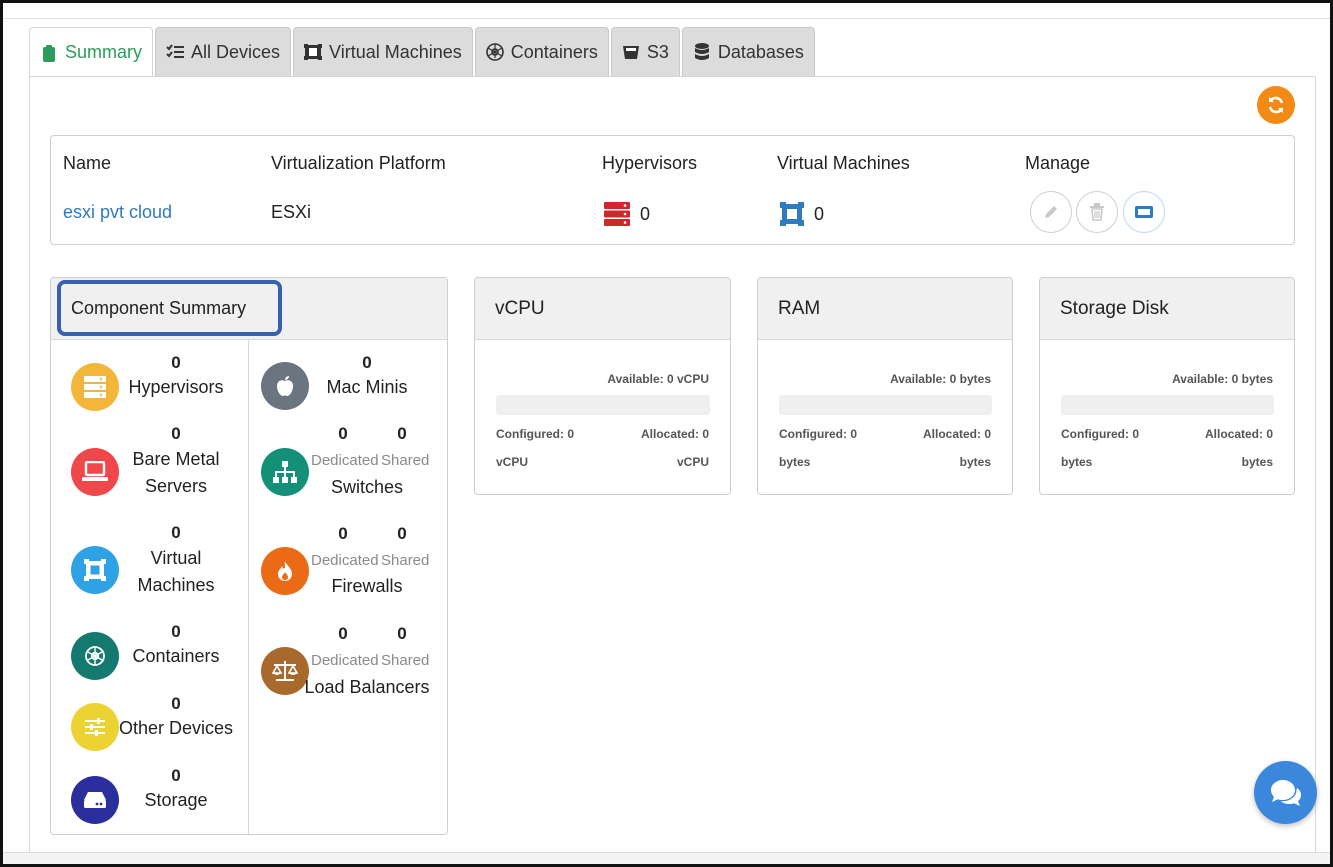 The height and width of the screenshot is (867, 1333). Describe the element at coordinates (236, 51) in the screenshot. I see `tab-label: All Devices` at that location.